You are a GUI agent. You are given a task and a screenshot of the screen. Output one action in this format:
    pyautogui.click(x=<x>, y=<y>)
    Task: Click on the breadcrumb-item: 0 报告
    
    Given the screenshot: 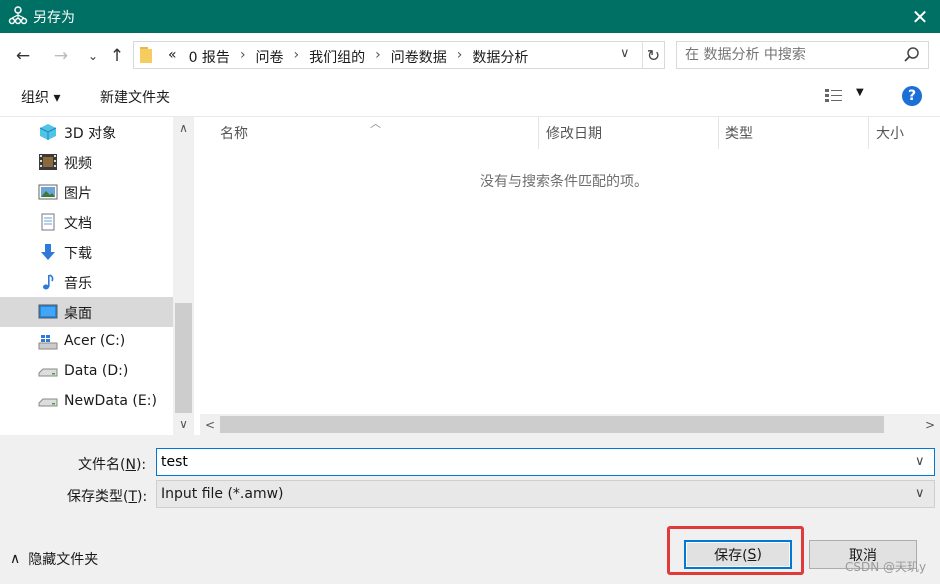 What is the action you would take?
    pyautogui.click(x=209, y=57)
    